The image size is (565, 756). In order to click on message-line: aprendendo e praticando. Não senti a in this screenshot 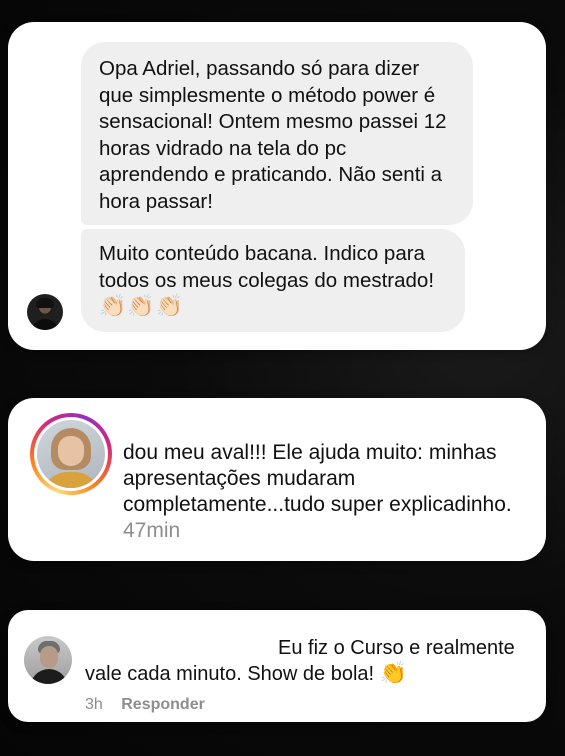, I will do `click(271, 174)`.